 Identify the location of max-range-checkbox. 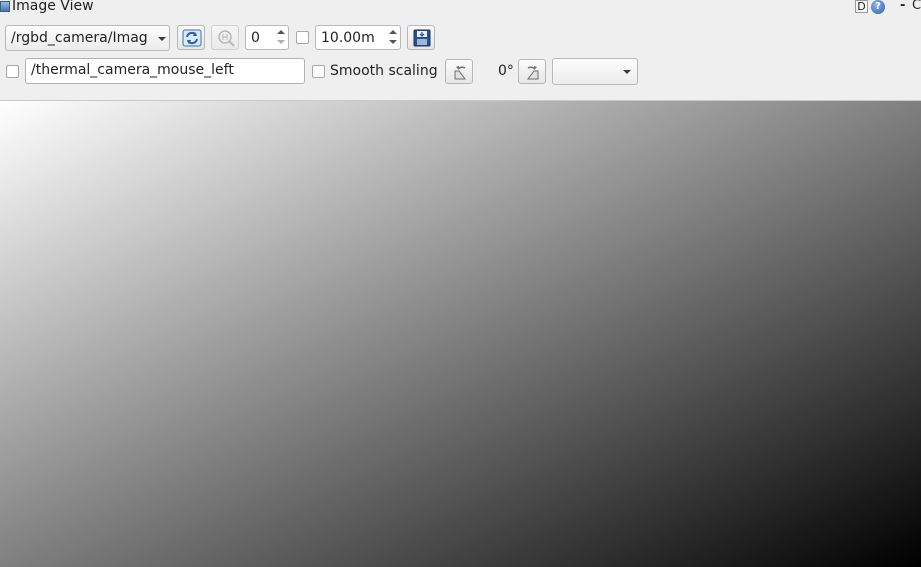
(302, 37).